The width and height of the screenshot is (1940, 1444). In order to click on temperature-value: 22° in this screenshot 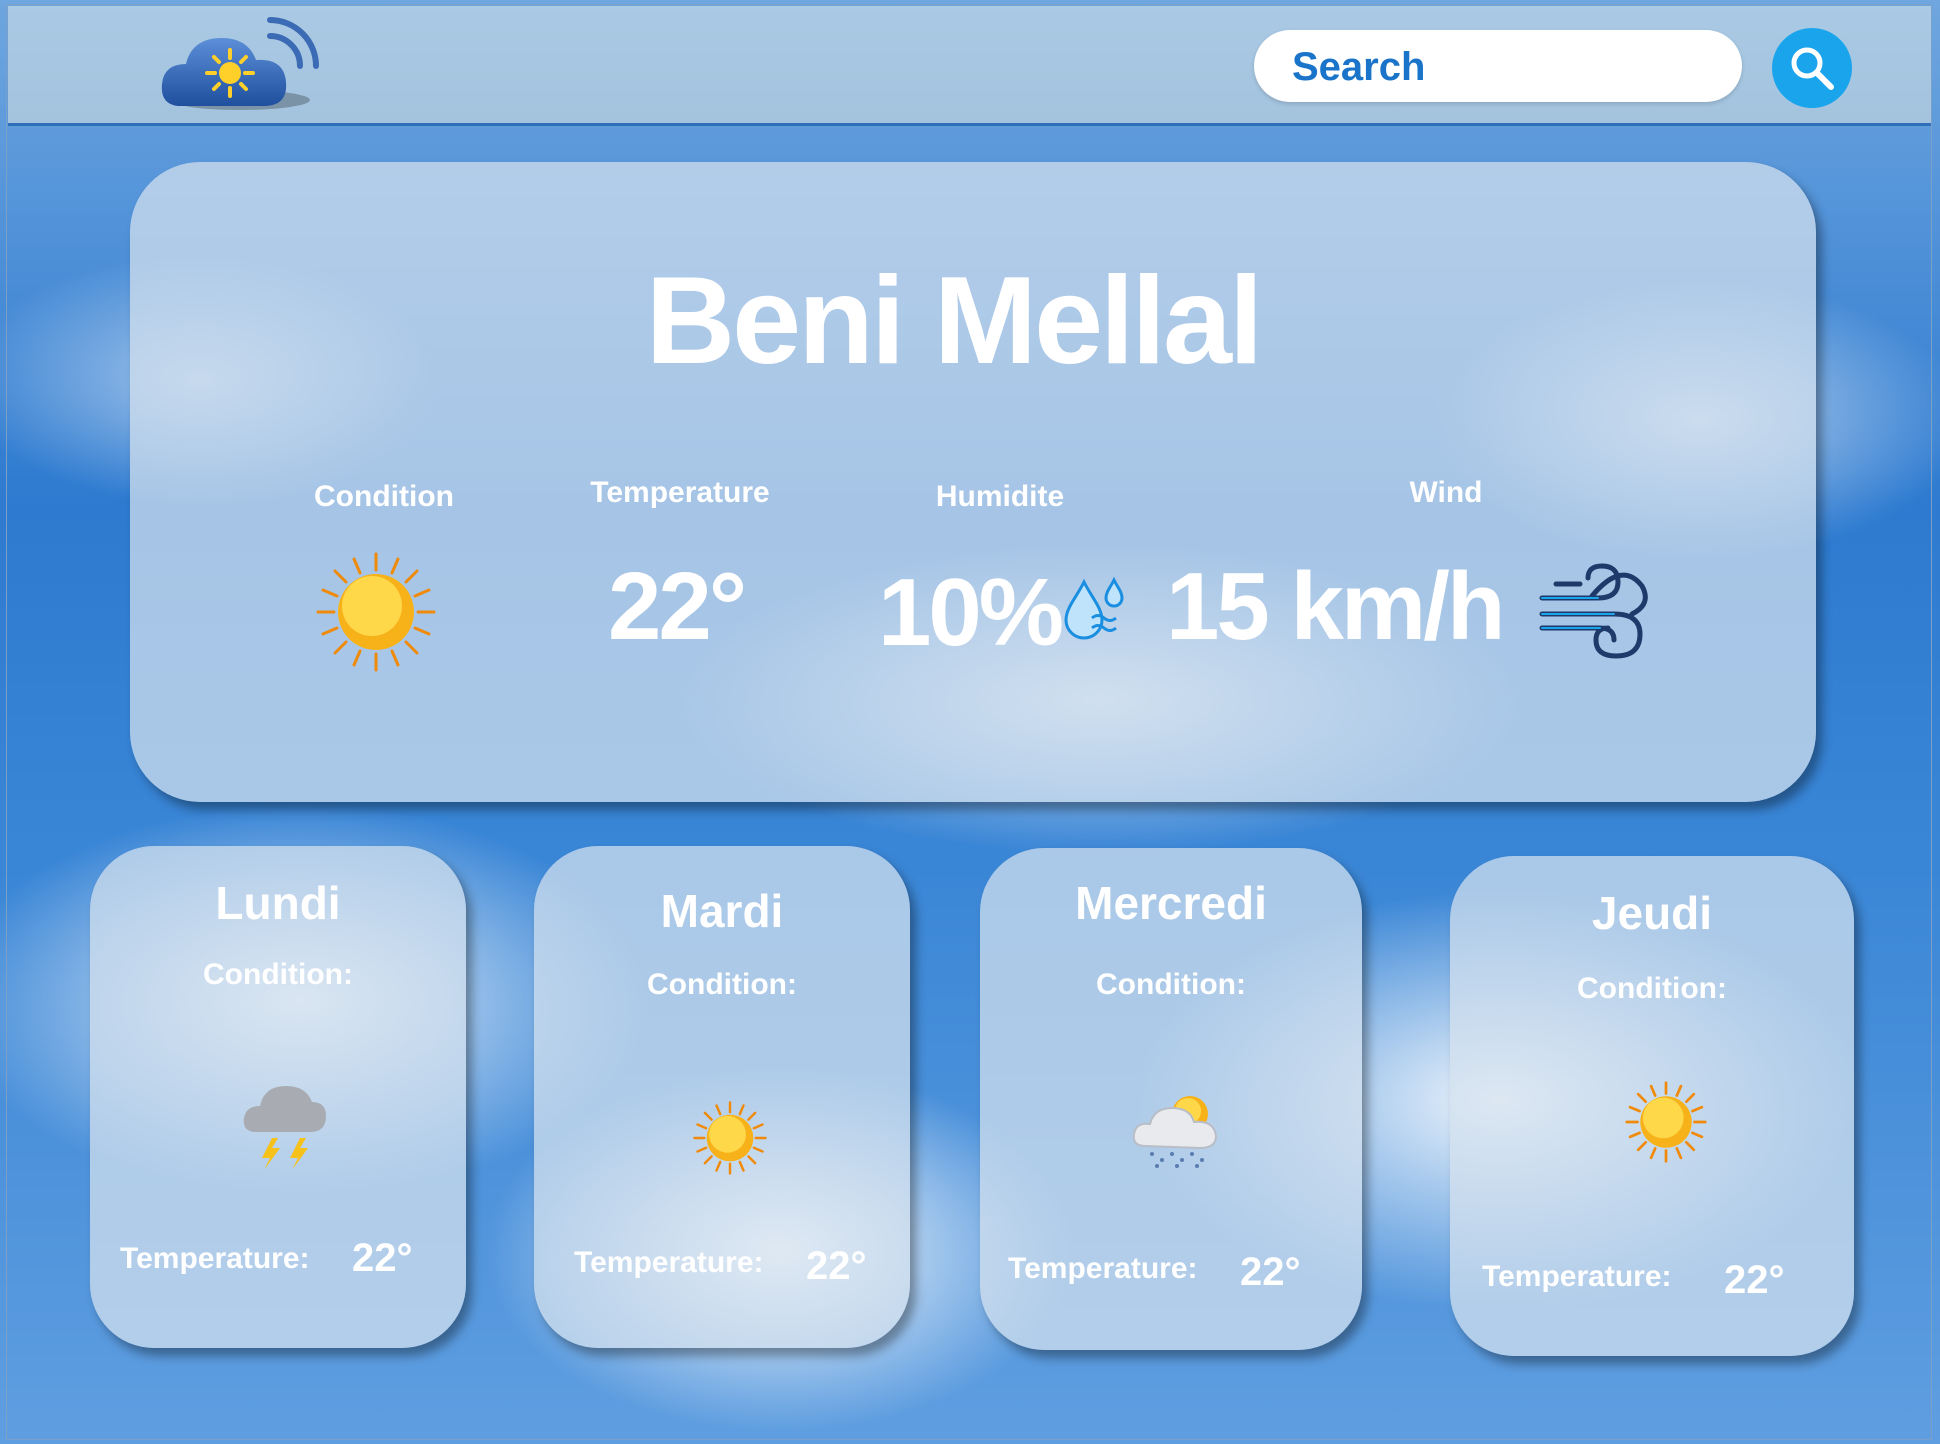, I will do `click(677, 606)`.